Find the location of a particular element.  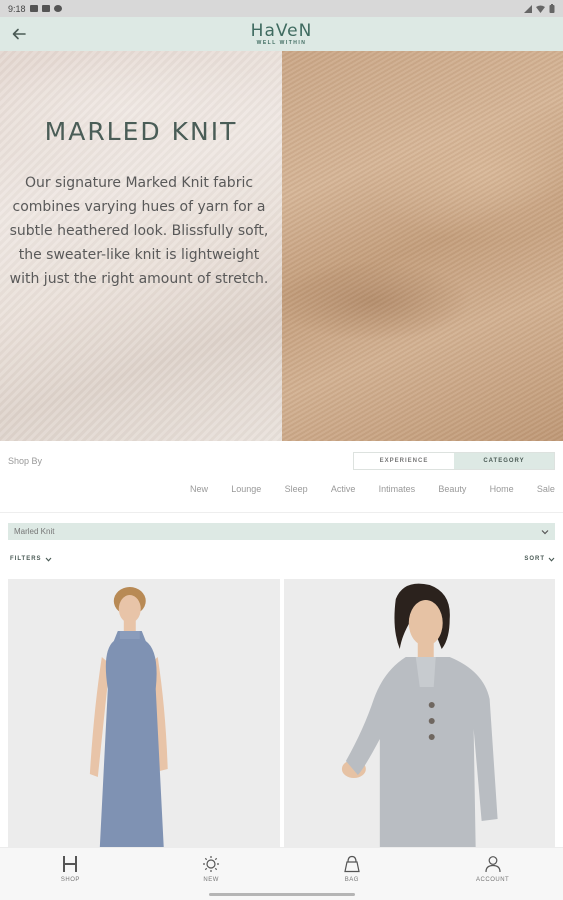

bottom-nav: SHOP NEW BAG ACCOUNT is located at coordinates (281, 868).